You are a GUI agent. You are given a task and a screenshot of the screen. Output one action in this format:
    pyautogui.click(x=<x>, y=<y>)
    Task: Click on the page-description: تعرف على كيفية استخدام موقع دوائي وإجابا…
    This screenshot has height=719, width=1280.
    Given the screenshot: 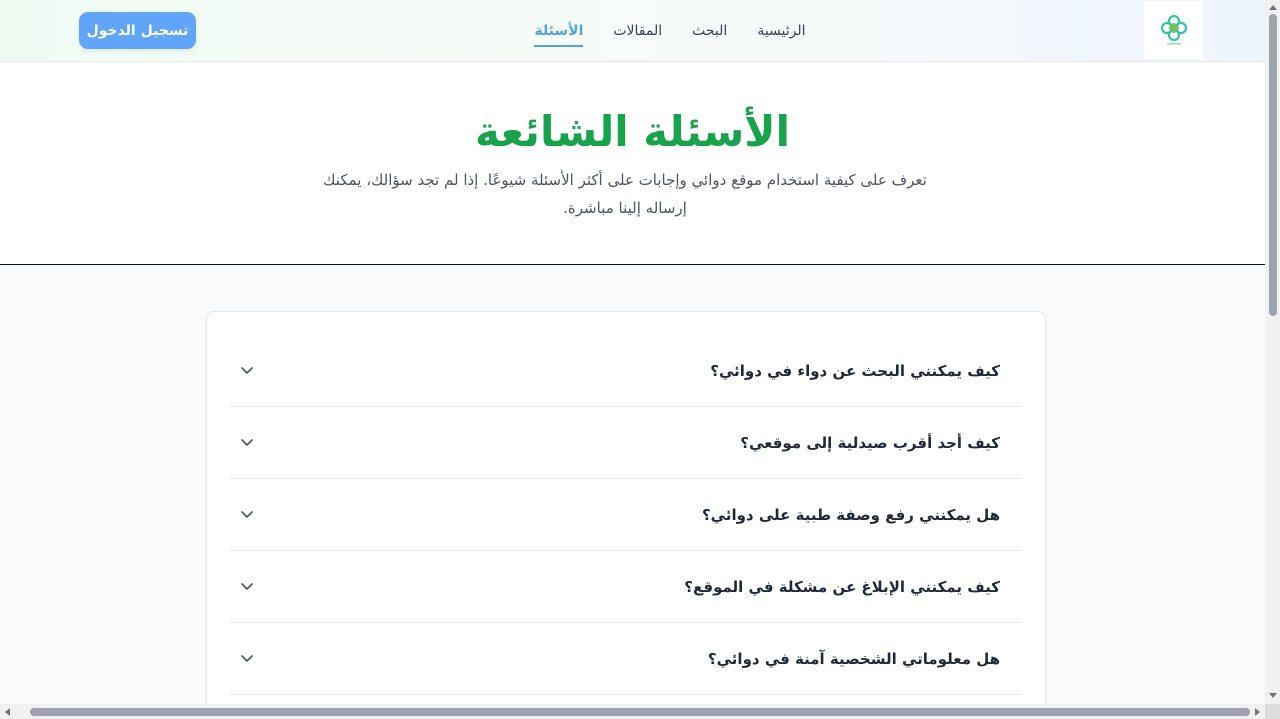 What is the action you would take?
    pyautogui.click(x=625, y=194)
    